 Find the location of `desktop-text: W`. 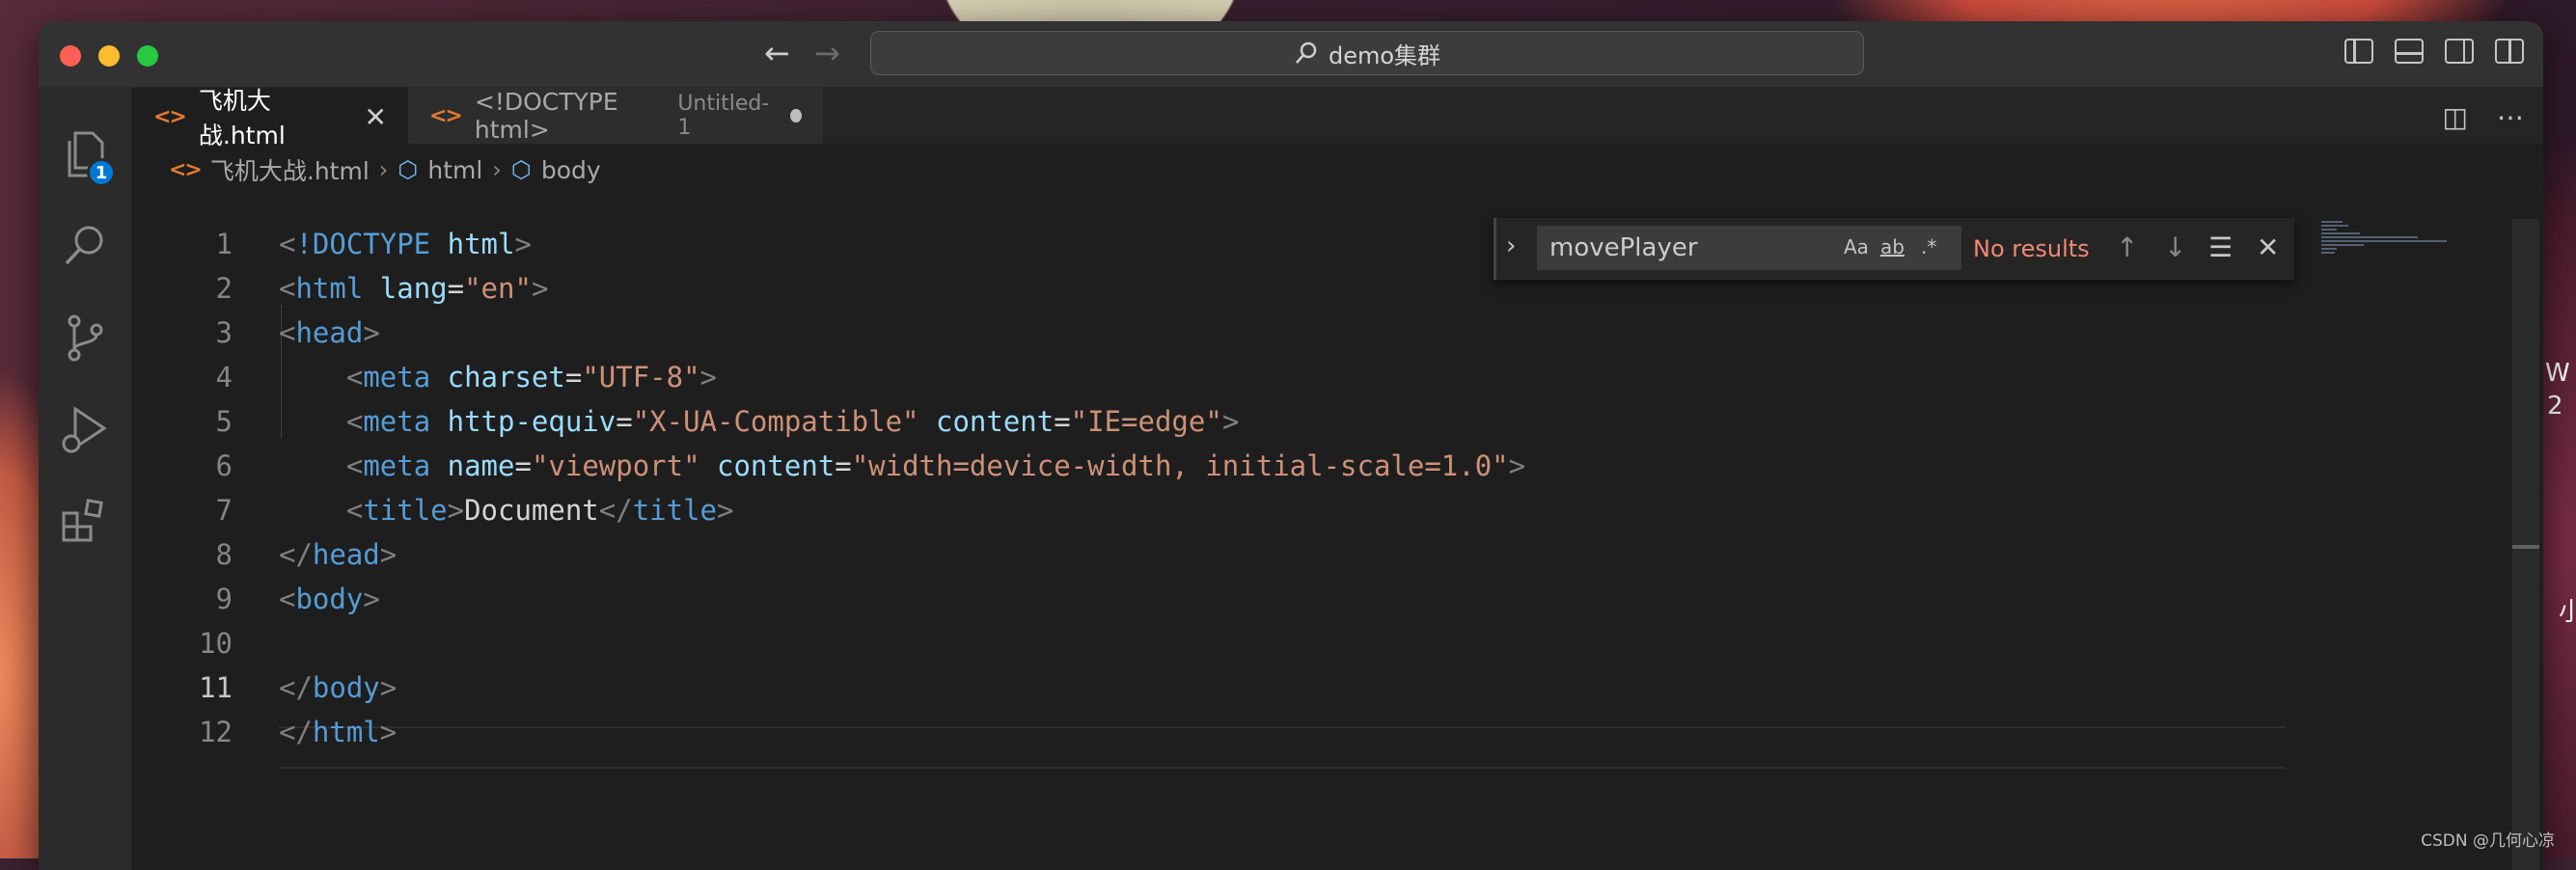

desktop-text: W is located at coordinates (2558, 373).